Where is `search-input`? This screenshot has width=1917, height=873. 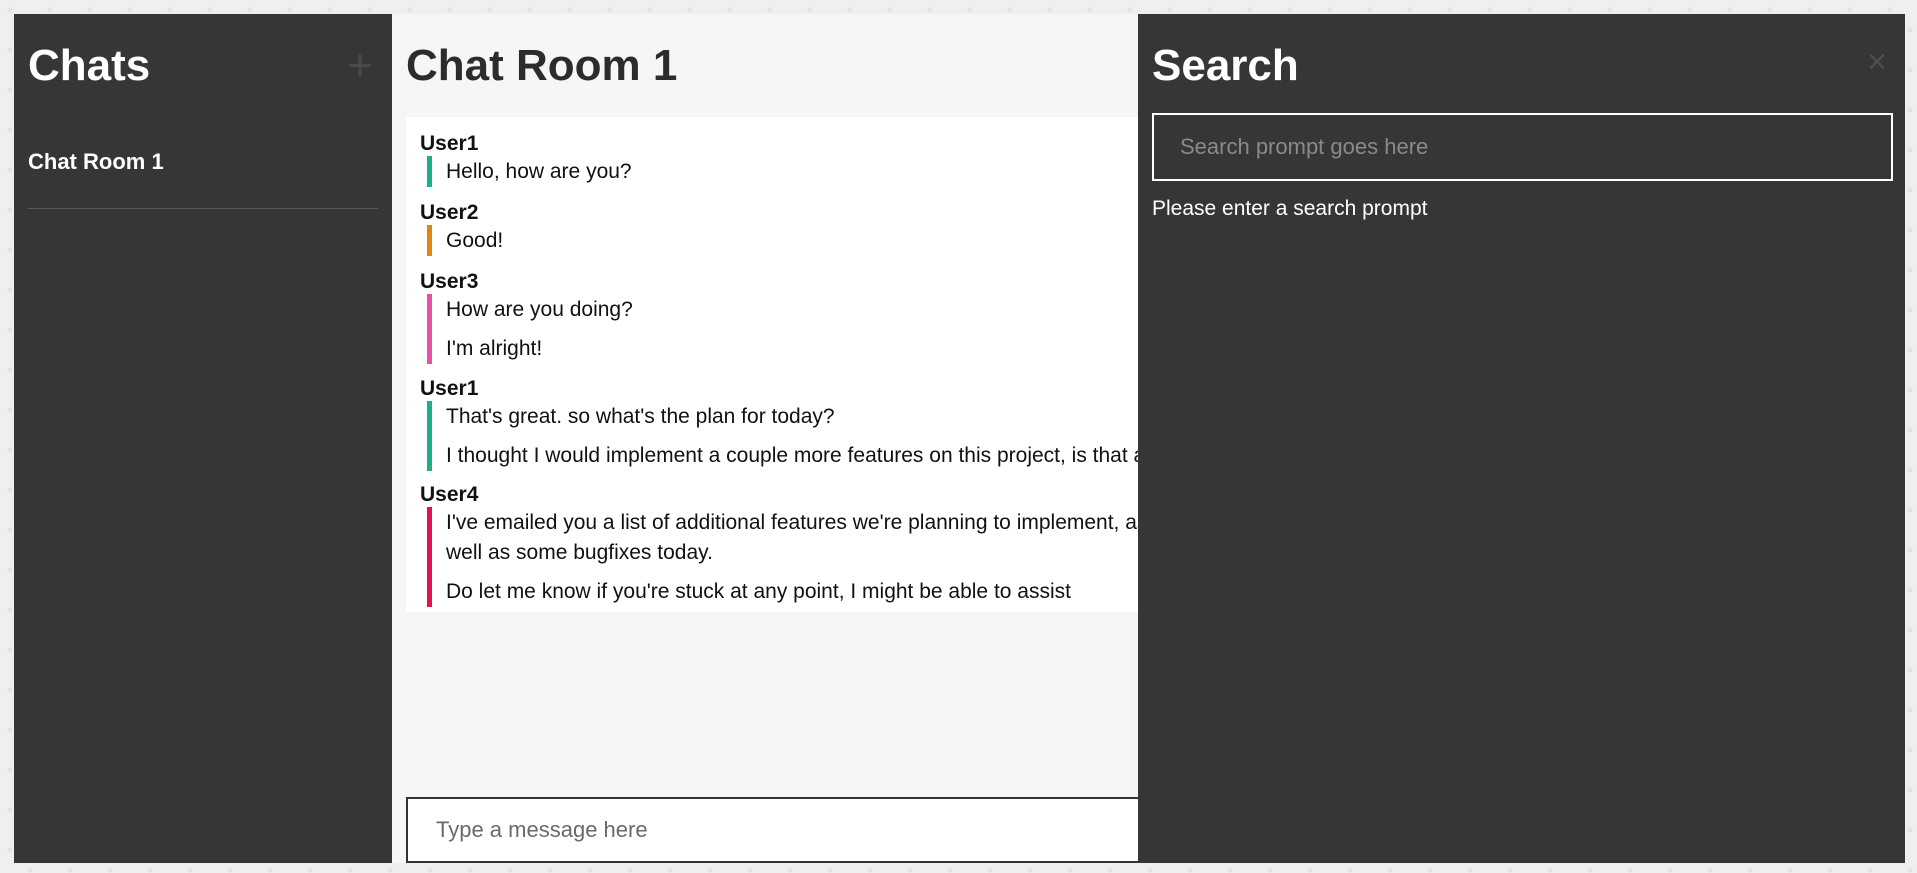
search-input is located at coordinates (1522, 147).